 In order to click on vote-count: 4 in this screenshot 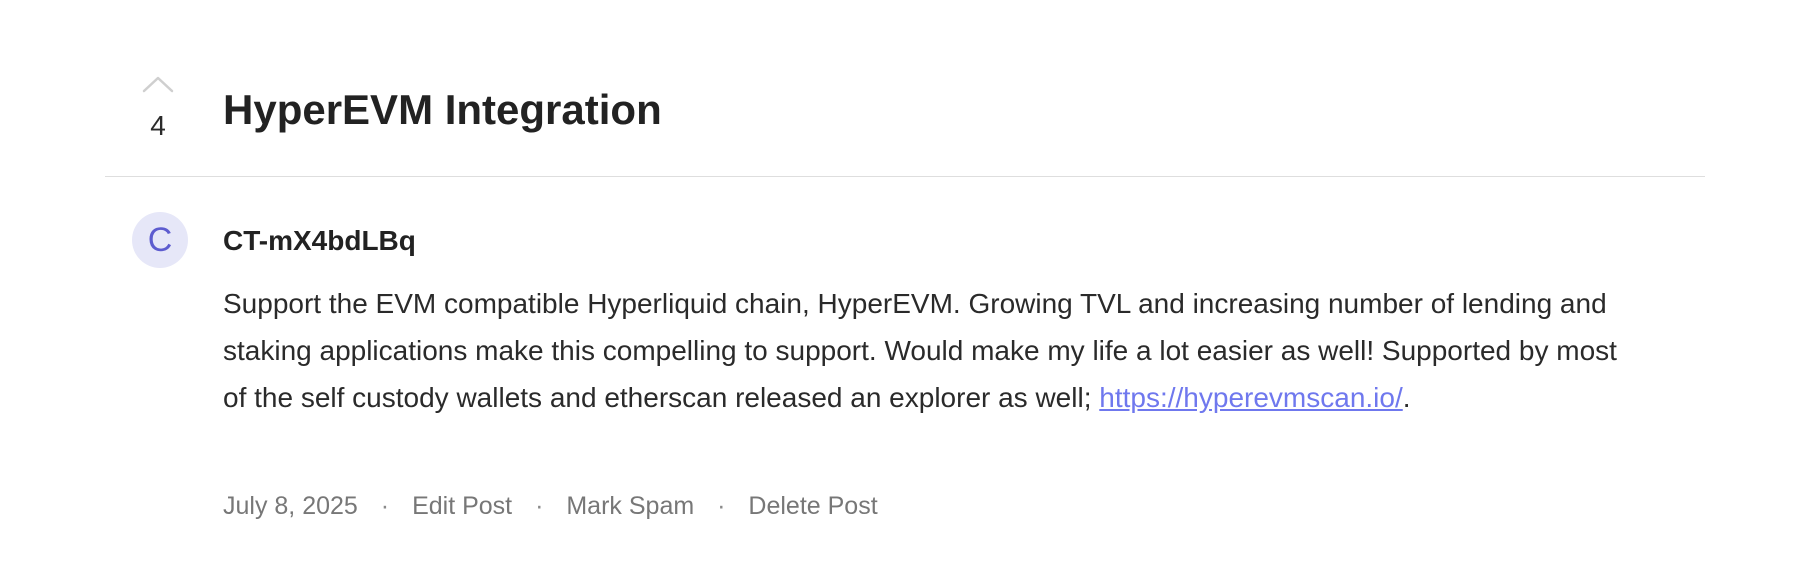, I will do `click(158, 125)`.